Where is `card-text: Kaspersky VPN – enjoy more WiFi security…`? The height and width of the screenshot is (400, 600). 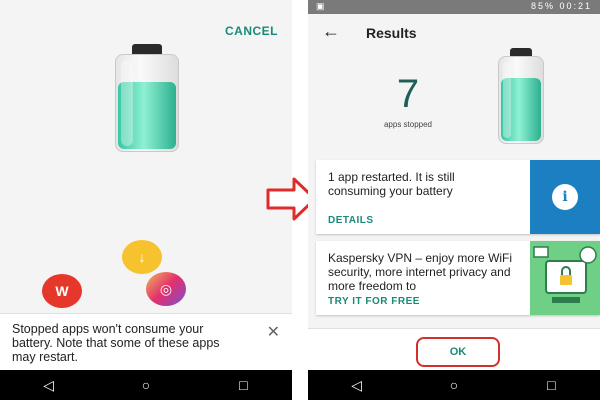
card-text: Kaspersky VPN – enjoy more WiFi security… is located at coordinates (420, 272).